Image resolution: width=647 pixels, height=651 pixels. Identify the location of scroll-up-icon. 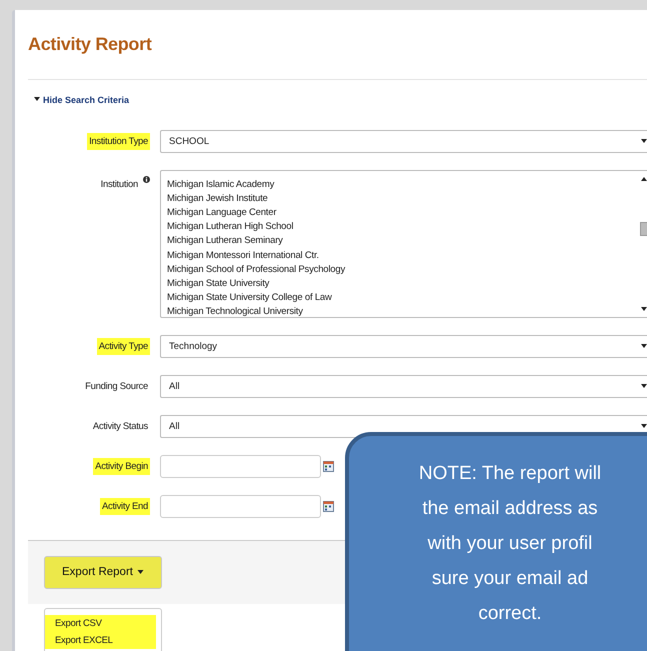
(644, 178).